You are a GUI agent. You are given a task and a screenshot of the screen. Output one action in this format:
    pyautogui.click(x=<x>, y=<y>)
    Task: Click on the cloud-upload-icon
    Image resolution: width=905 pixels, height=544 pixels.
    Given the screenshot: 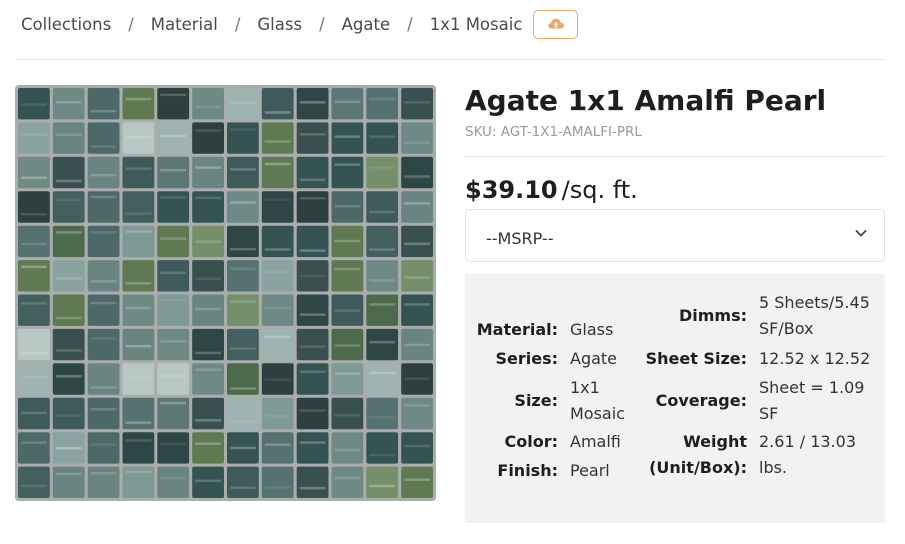 What is the action you would take?
    pyautogui.click(x=556, y=23)
    